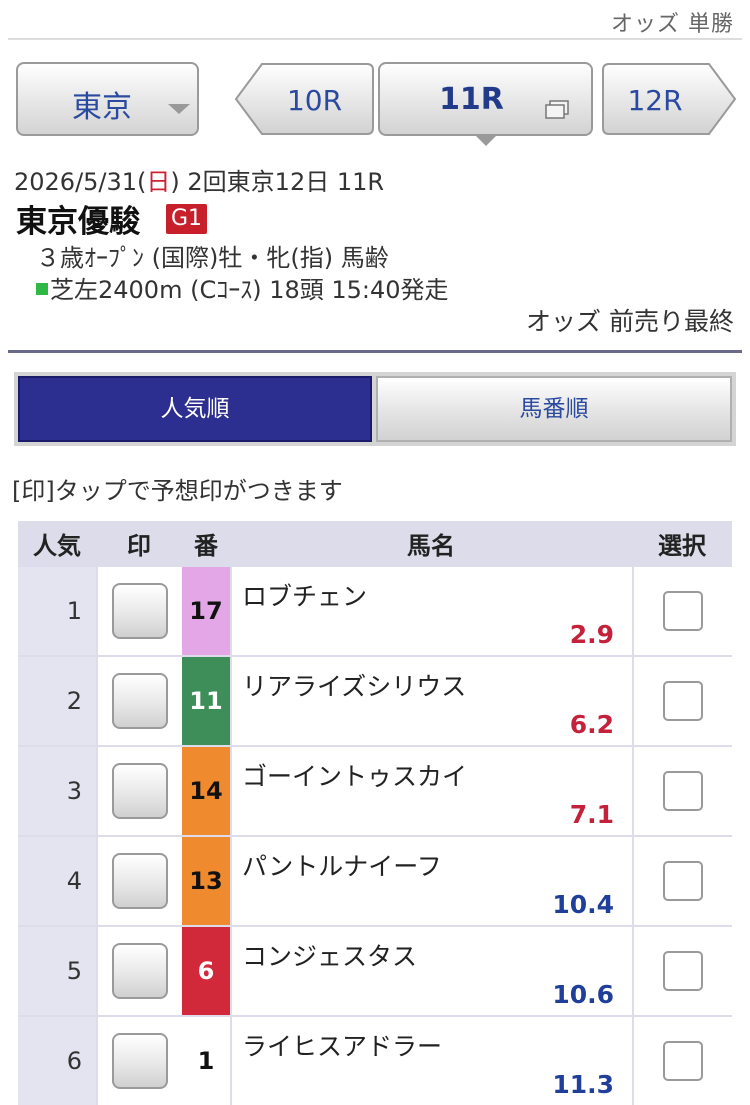 This screenshot has width=750, height=1105. What do you see at coordinates (354, 775) in the screenshot?
I see `horse-name: ゴーイントゥスカイ` at bounding box center [354, 775].